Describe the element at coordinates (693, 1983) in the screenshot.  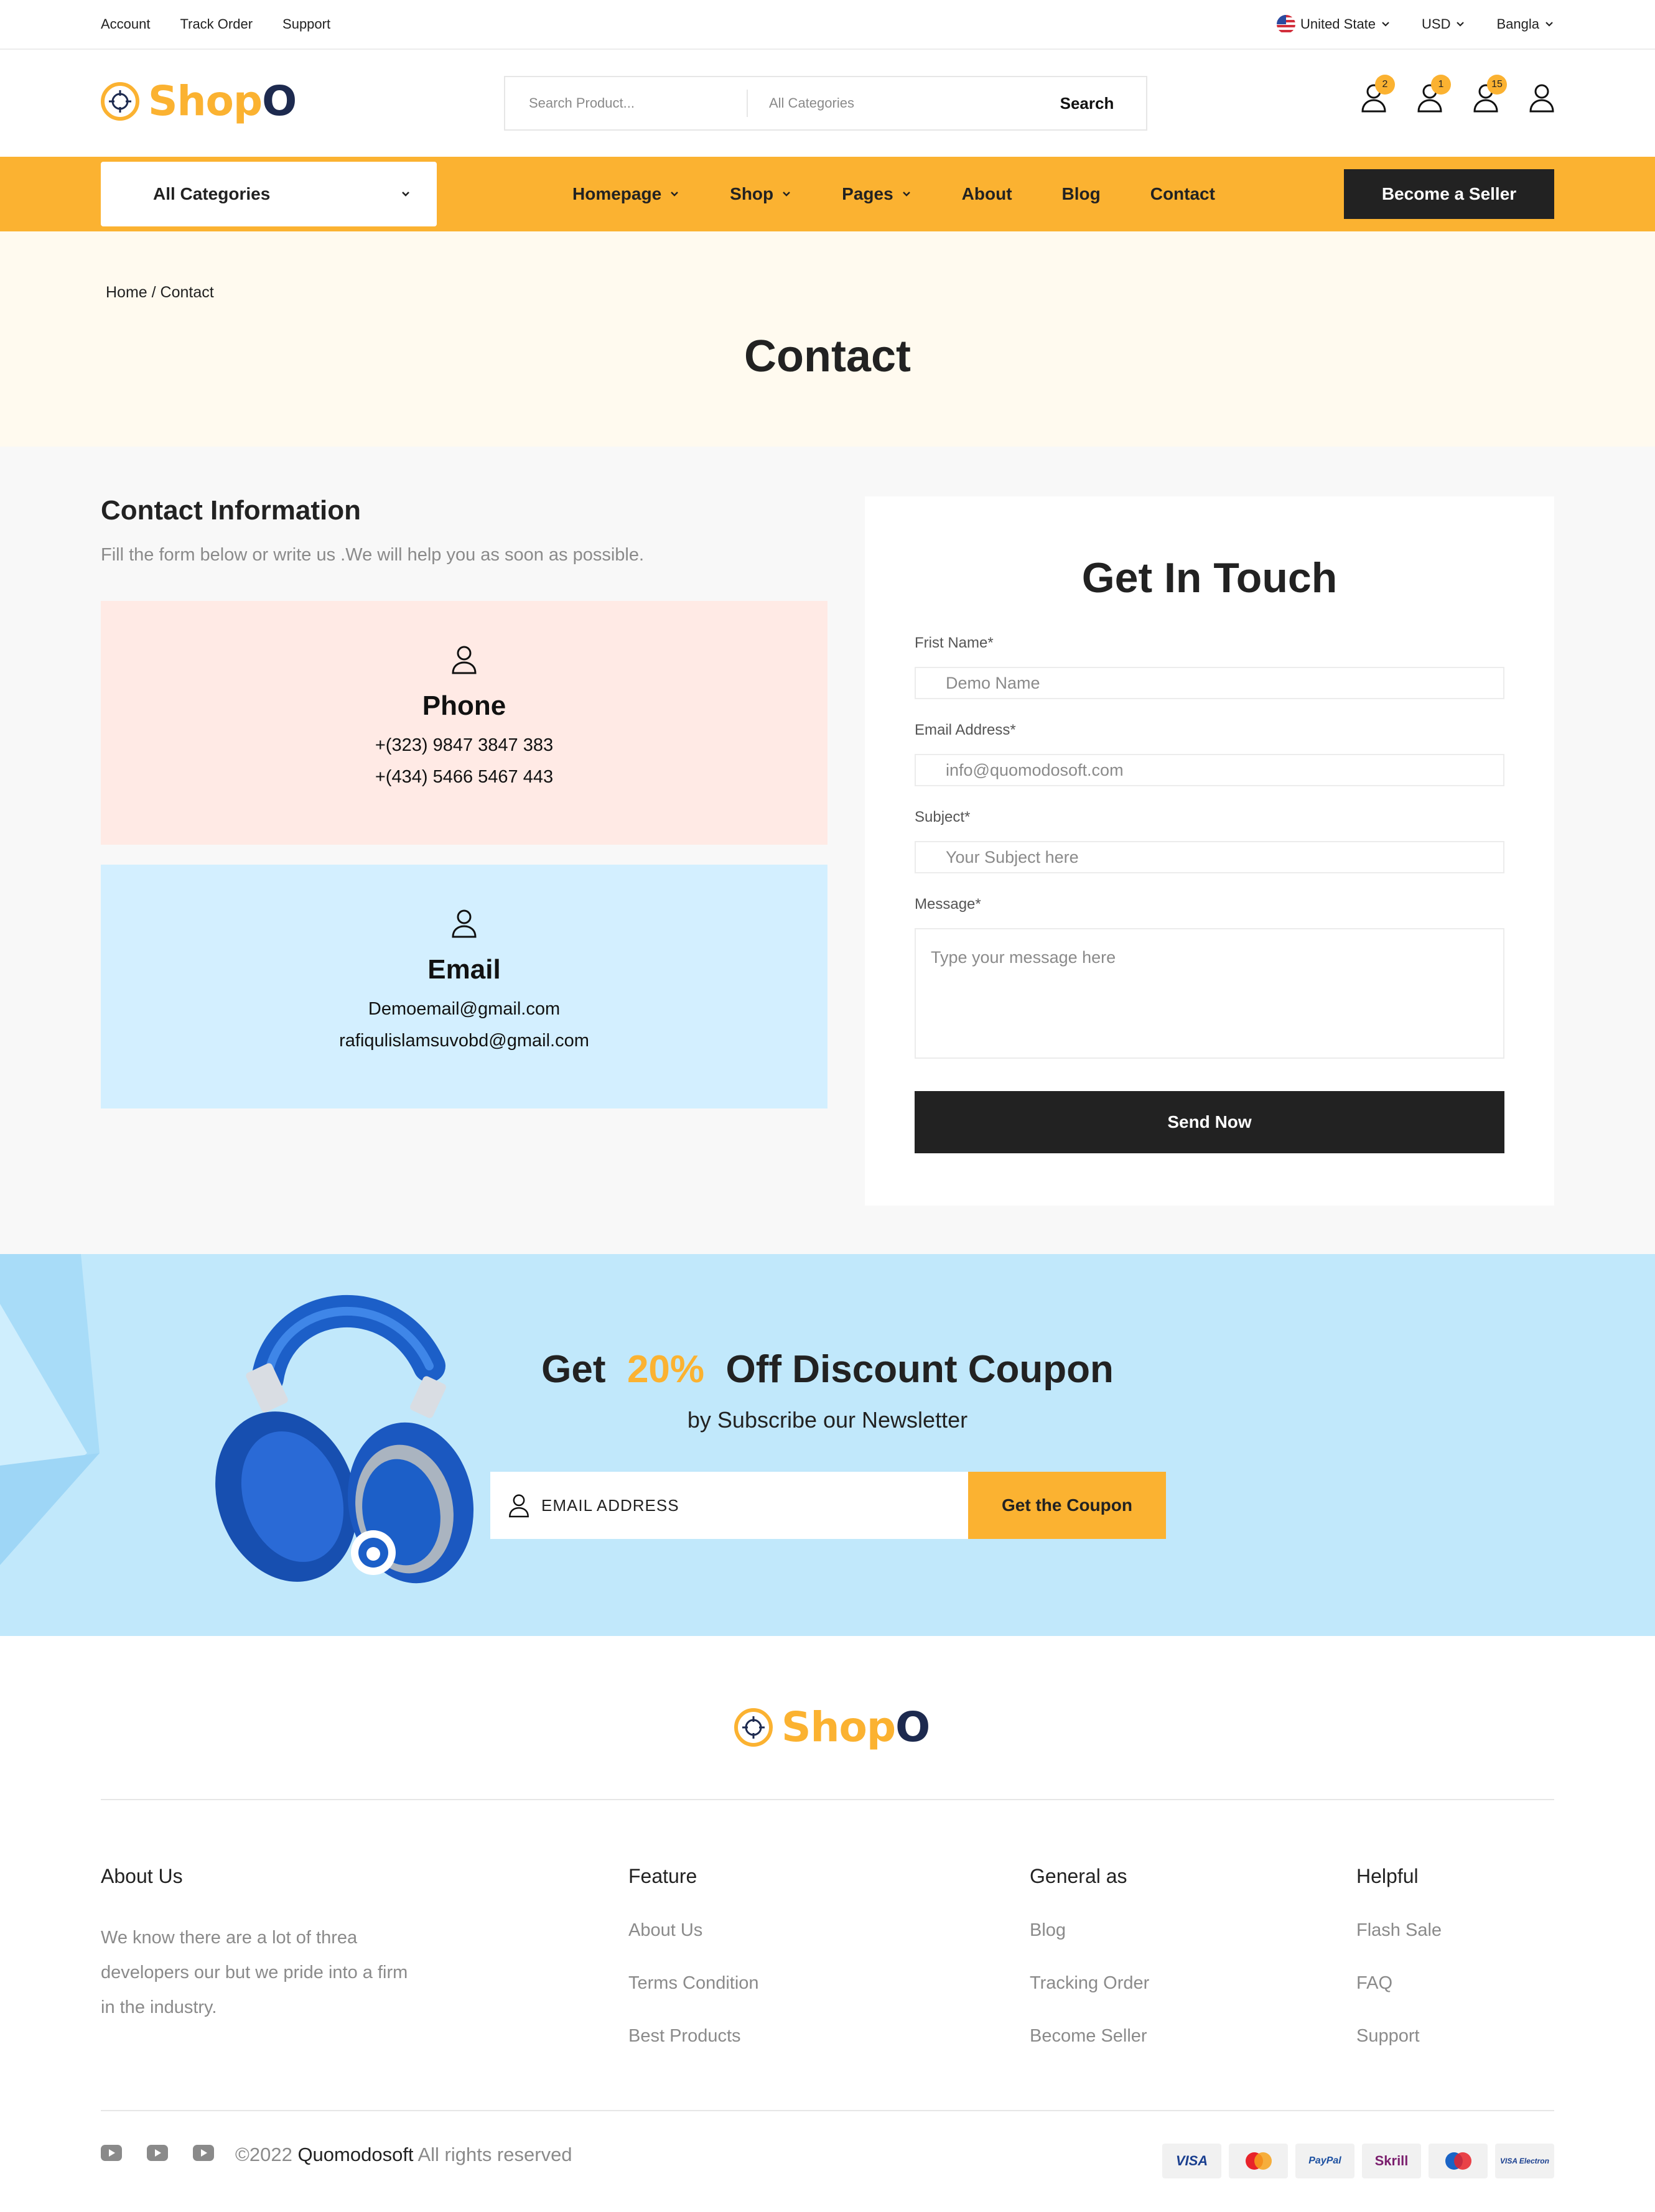
I see `footer-link: Terms Condition` at that location.